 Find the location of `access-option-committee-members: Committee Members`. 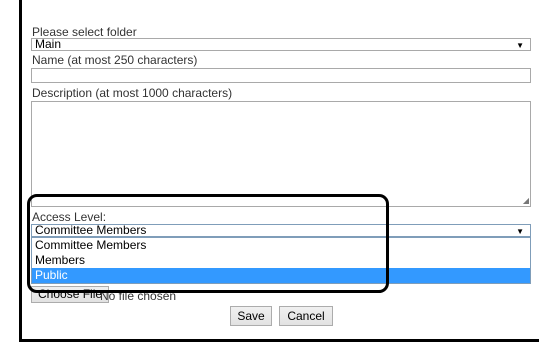

access-option-committee-members: Committee Members is located at coordinates (281, 245).